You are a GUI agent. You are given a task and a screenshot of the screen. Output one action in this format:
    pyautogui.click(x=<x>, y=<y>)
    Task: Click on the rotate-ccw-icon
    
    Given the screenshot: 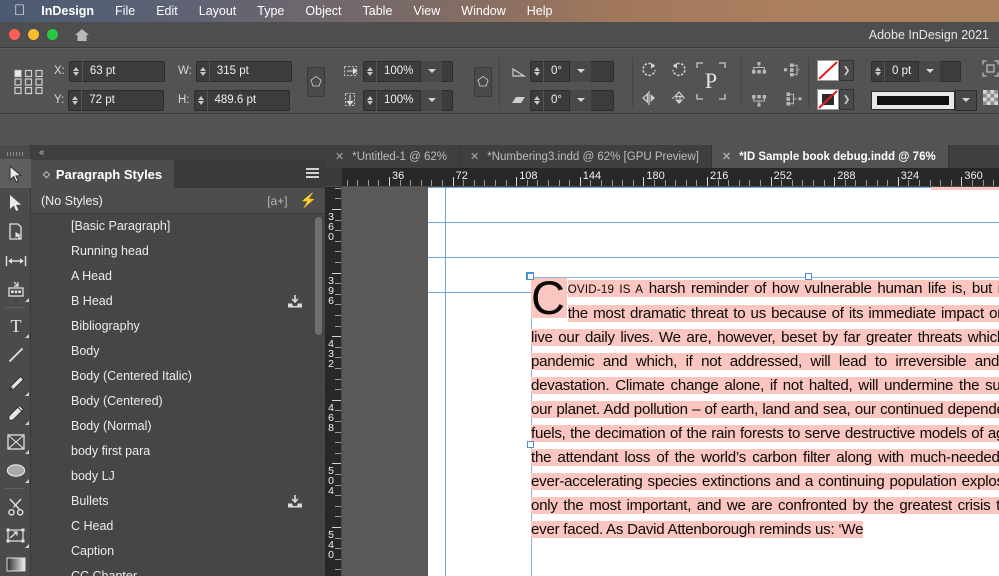 What is the action you would take?
    pyautogui.click(x=679, y=69)
    